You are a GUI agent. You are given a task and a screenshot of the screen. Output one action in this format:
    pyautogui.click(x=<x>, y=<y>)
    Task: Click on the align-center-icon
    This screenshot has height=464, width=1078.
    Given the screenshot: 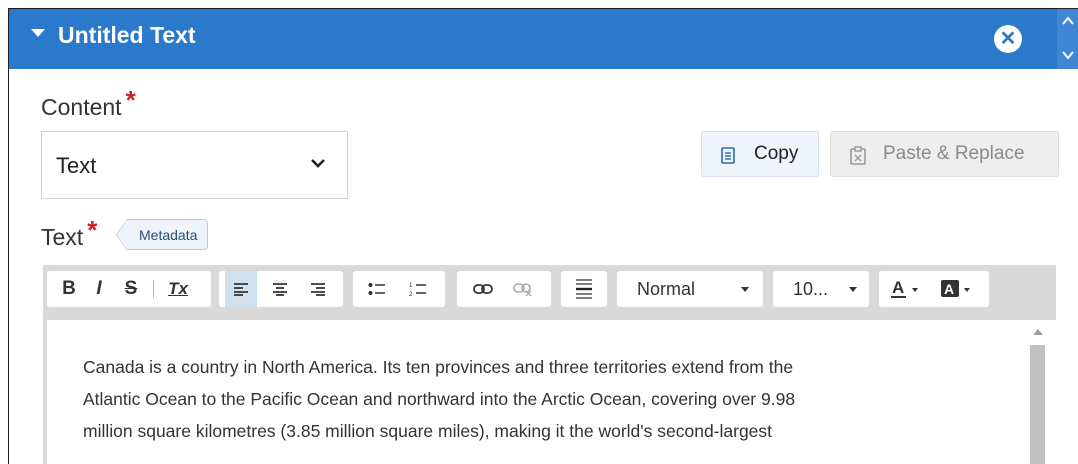 What is the action you would take?
    pyautogui.click(x=280, y=289)
    